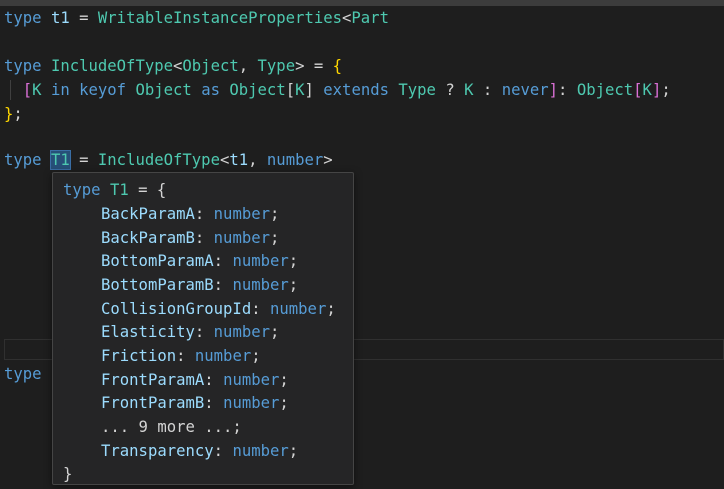 The width and height of the screenshot is (724, 489). I want to click on type-param-ref: Type, so click(417, 90).